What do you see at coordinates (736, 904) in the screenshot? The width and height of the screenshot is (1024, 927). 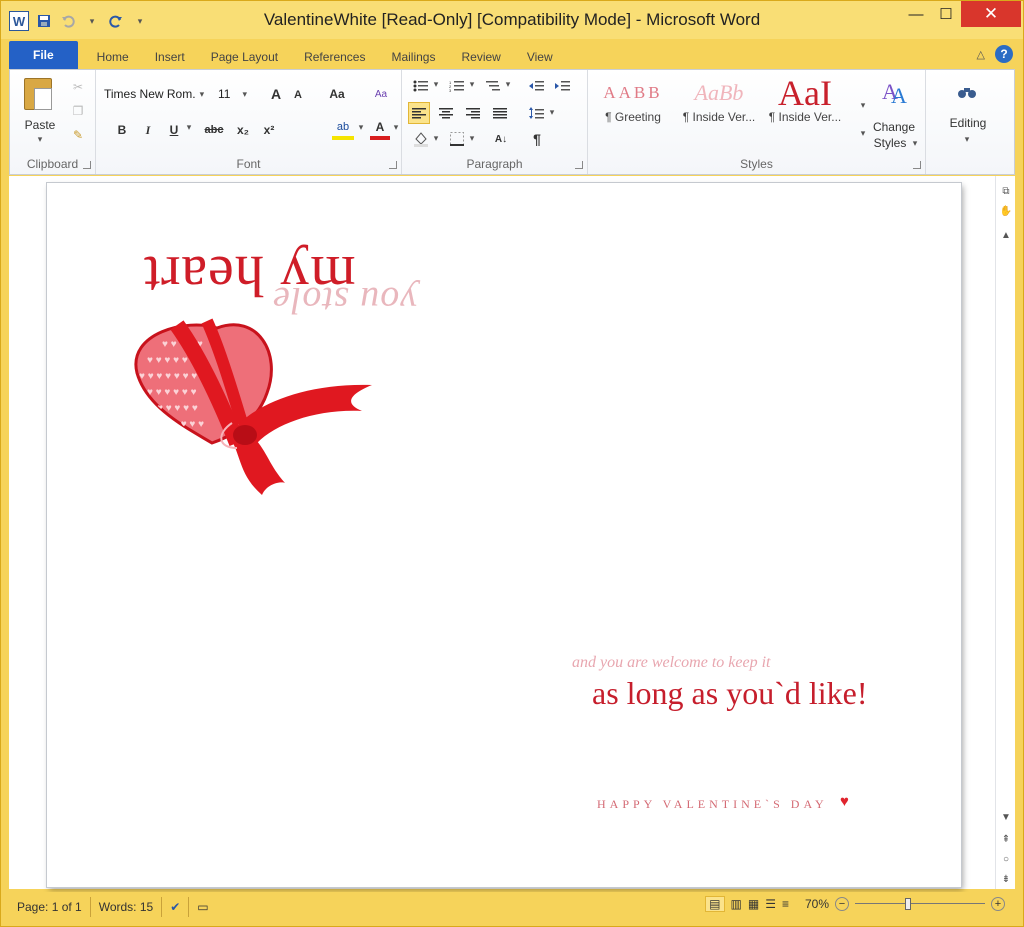 I see `full-screen-reading-icon: ▥` at bounding box center [736, 904].